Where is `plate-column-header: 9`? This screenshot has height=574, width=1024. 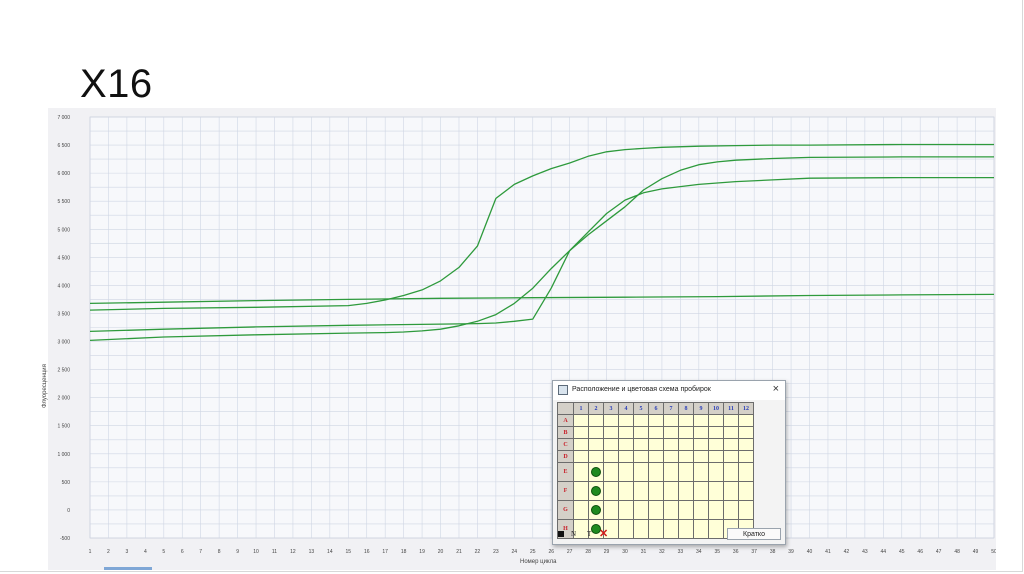 plate-column-header: 9 is located at coordinates (701, 408).